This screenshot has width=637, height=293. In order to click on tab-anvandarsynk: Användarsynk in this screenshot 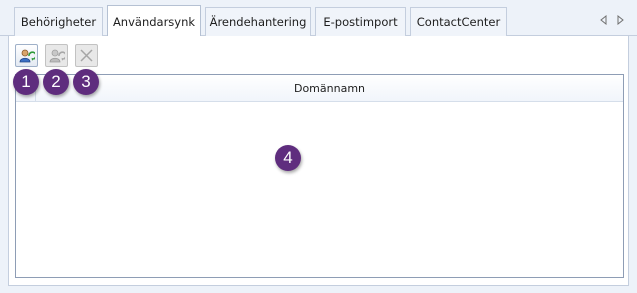, I will do `click(154, 21)`.